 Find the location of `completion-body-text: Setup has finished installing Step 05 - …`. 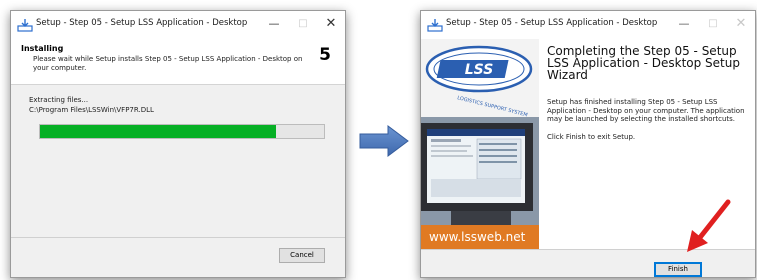

completion-body-text: Setup has finished installing Step 05 - … is located at coordinates (646, 110).